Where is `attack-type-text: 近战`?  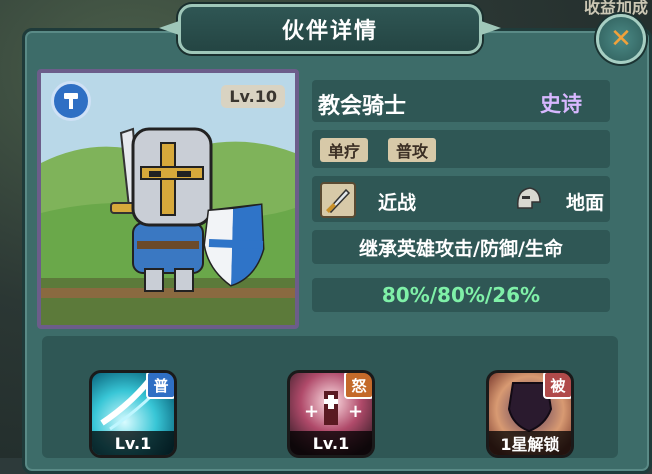 attack-type-text: 近战 is located at coordinates (397, 203).